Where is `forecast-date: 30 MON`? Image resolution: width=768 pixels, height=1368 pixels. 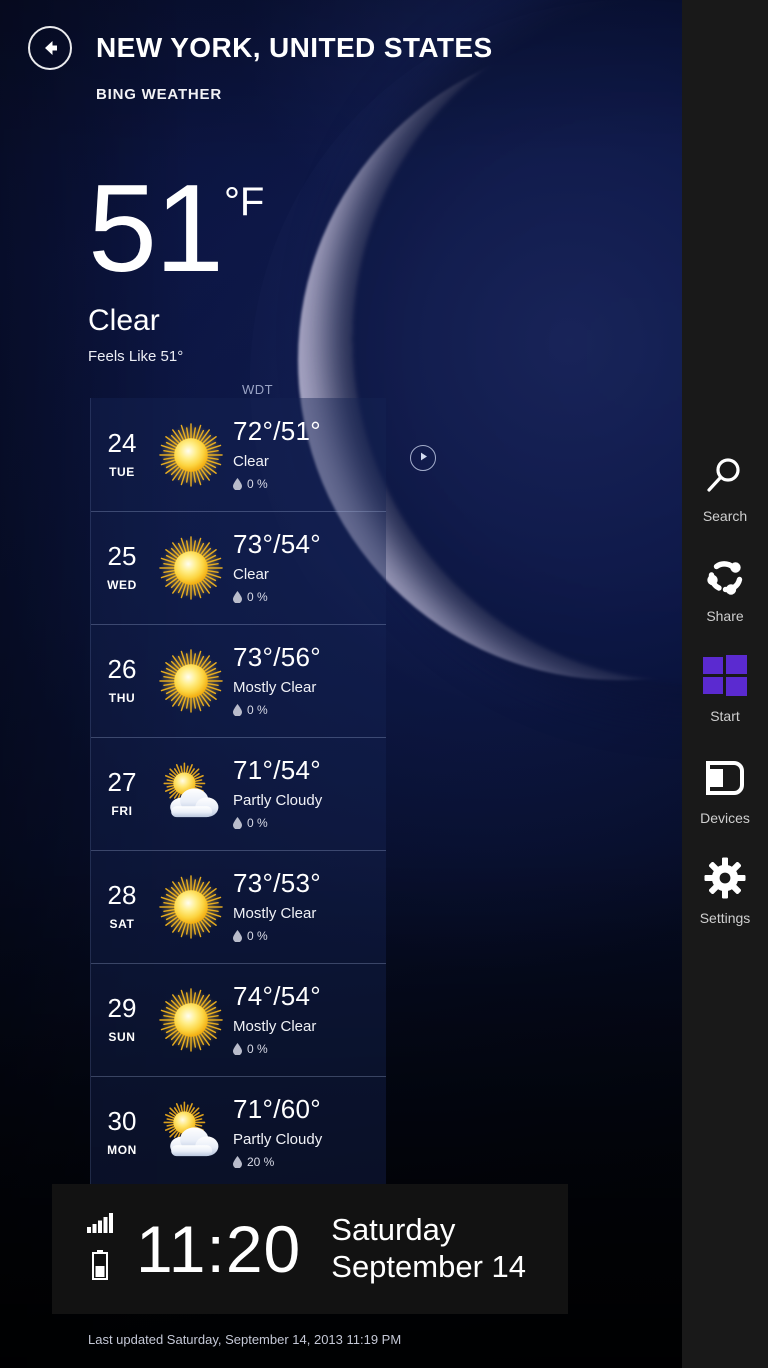 forecast-date: 30 MON is located at coordinates (122, 1132).